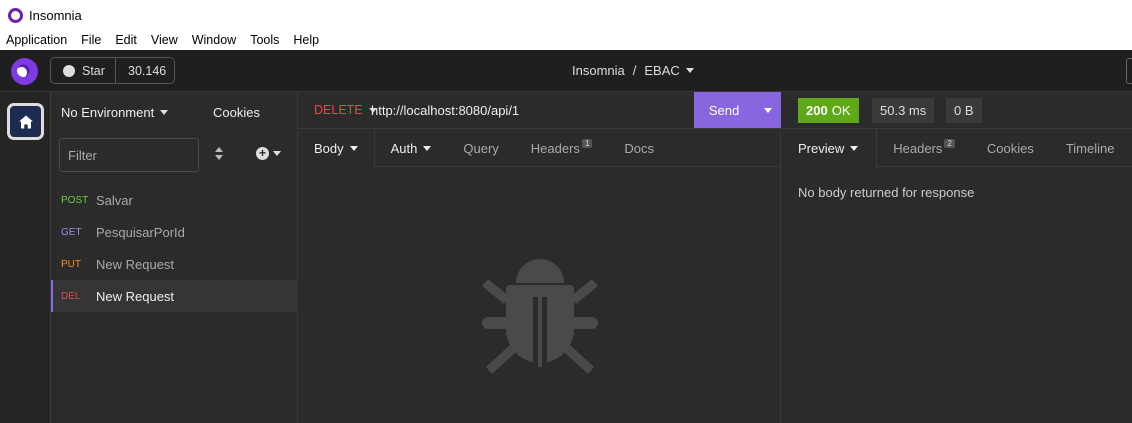  I want to click on status-code: 200, so click(817, 110).